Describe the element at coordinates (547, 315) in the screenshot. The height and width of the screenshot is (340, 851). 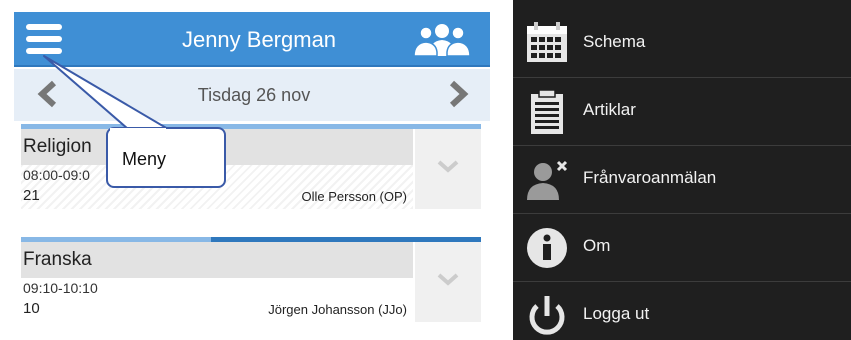
I see `power-icon` at that location.